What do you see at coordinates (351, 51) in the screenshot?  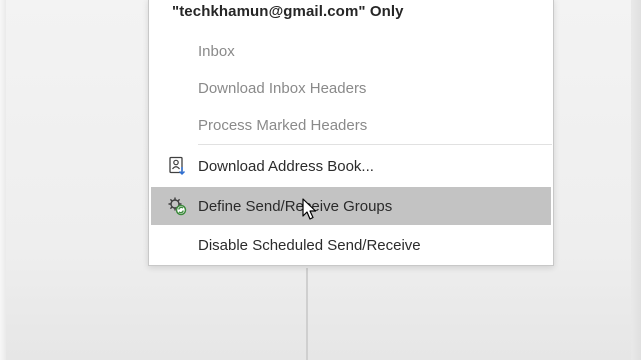 I see `menu-item-inbox: Inbox` at bounding box center [351, 51].